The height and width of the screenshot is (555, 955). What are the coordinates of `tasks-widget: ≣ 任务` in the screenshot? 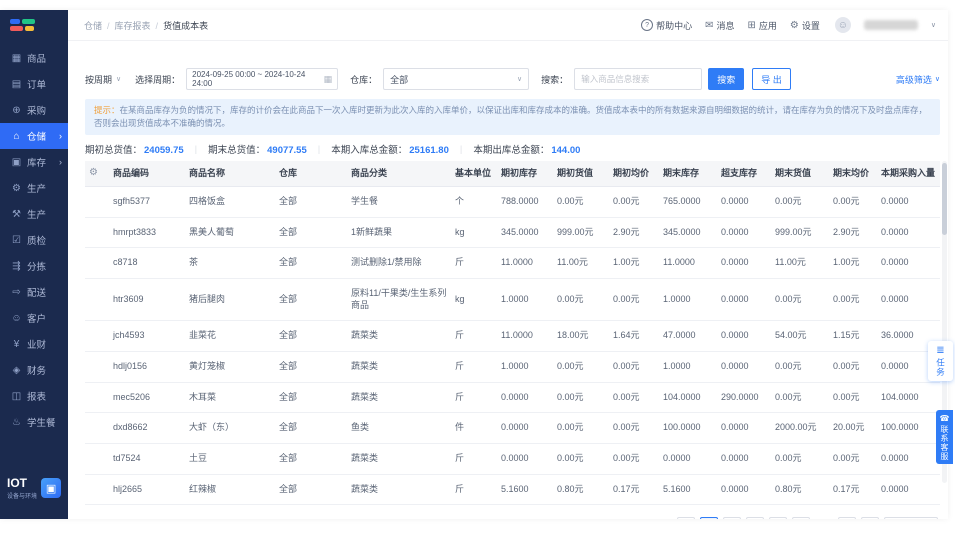 It's located at (940, 361).